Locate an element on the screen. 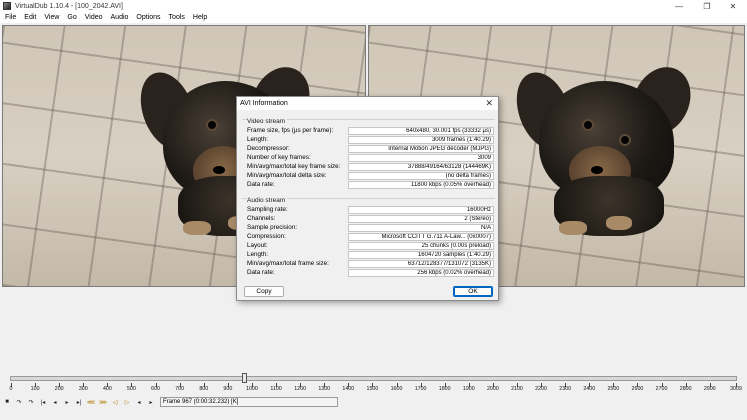  row-label: Decompressor: is located at coordinates (268, 148).